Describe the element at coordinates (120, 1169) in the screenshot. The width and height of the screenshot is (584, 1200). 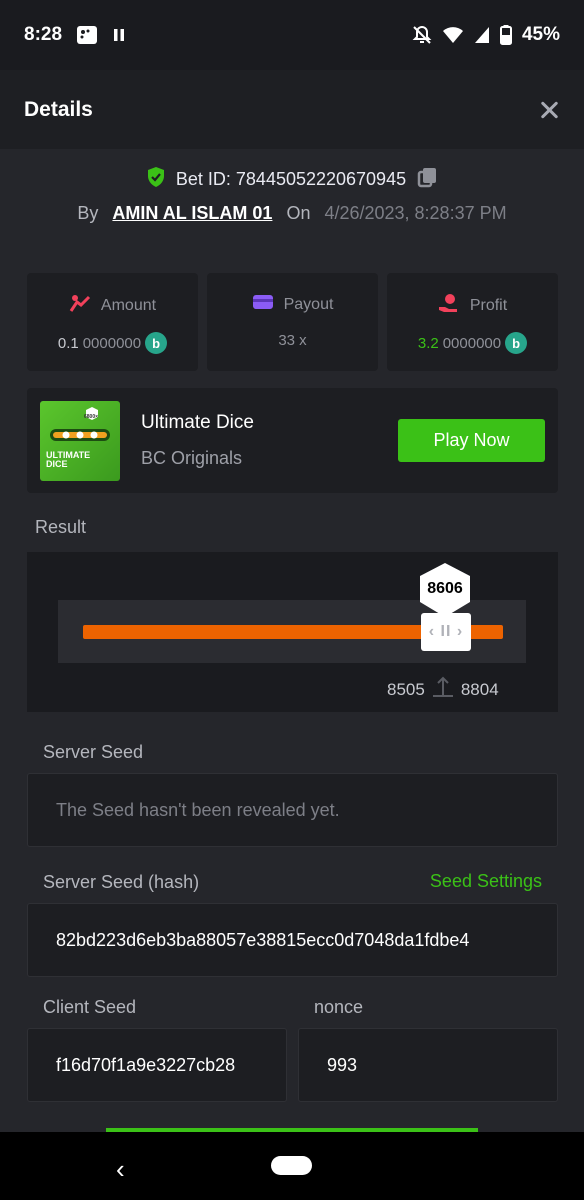
I see `back-icon: ‹` at that location.